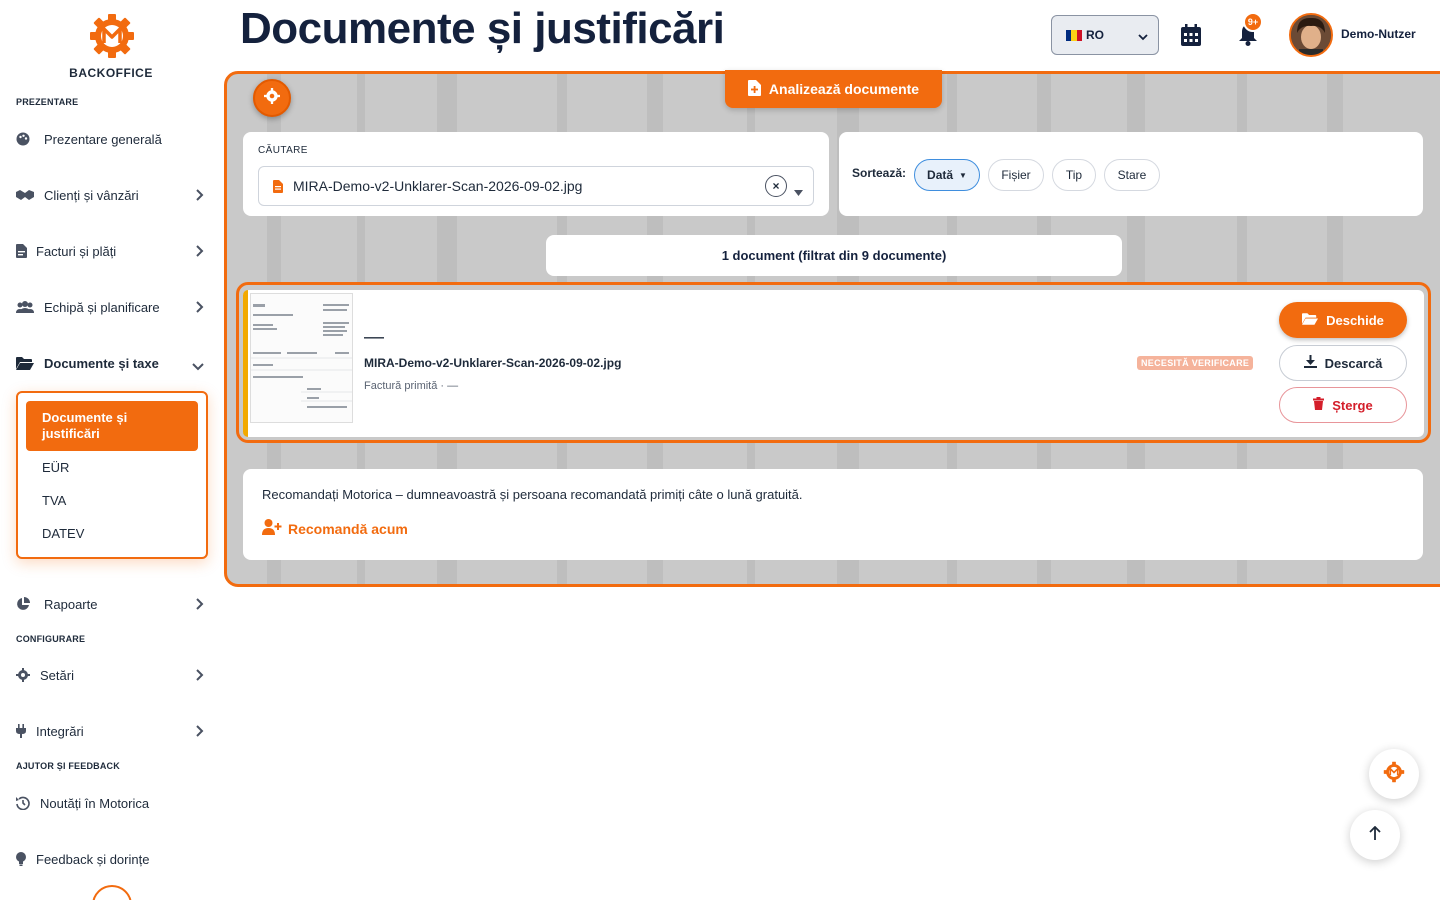 The image size is (1440, 900). What do you see at coordinates (26, 604) in the screenshot?
I see `pie-chart-icon` at bounding box center [26, 604].